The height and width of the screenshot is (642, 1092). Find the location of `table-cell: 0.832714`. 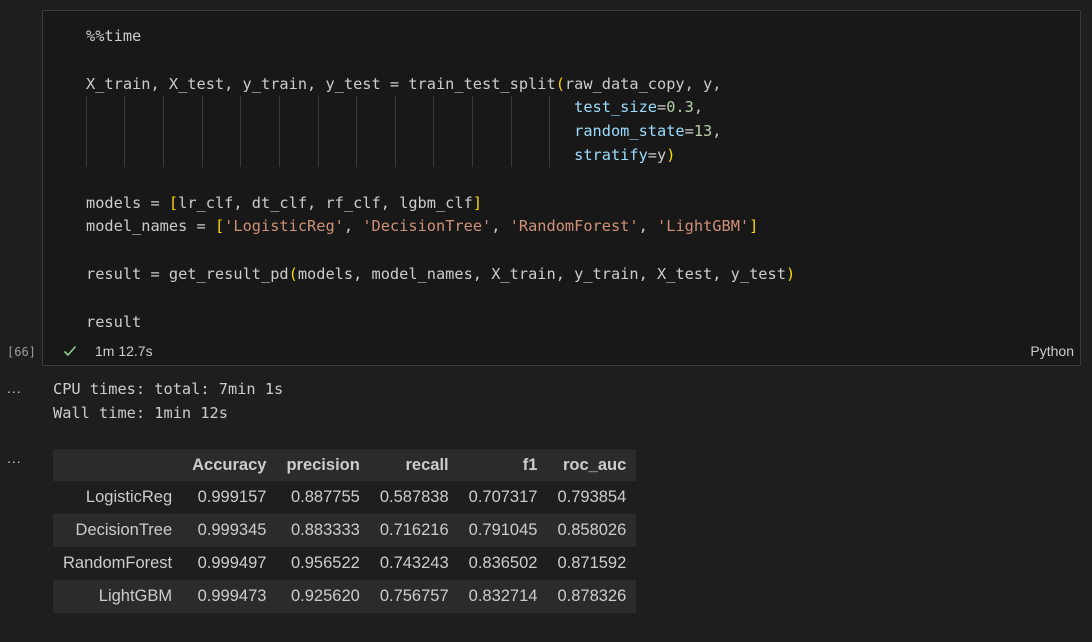

table-cell: 0.832714 is located at coordinates (503, 596).